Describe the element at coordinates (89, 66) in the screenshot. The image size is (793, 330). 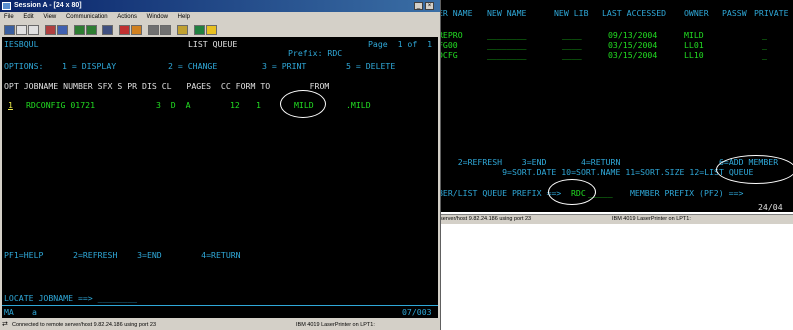
I see `option-display: 1 = DISPLAY` at that location.